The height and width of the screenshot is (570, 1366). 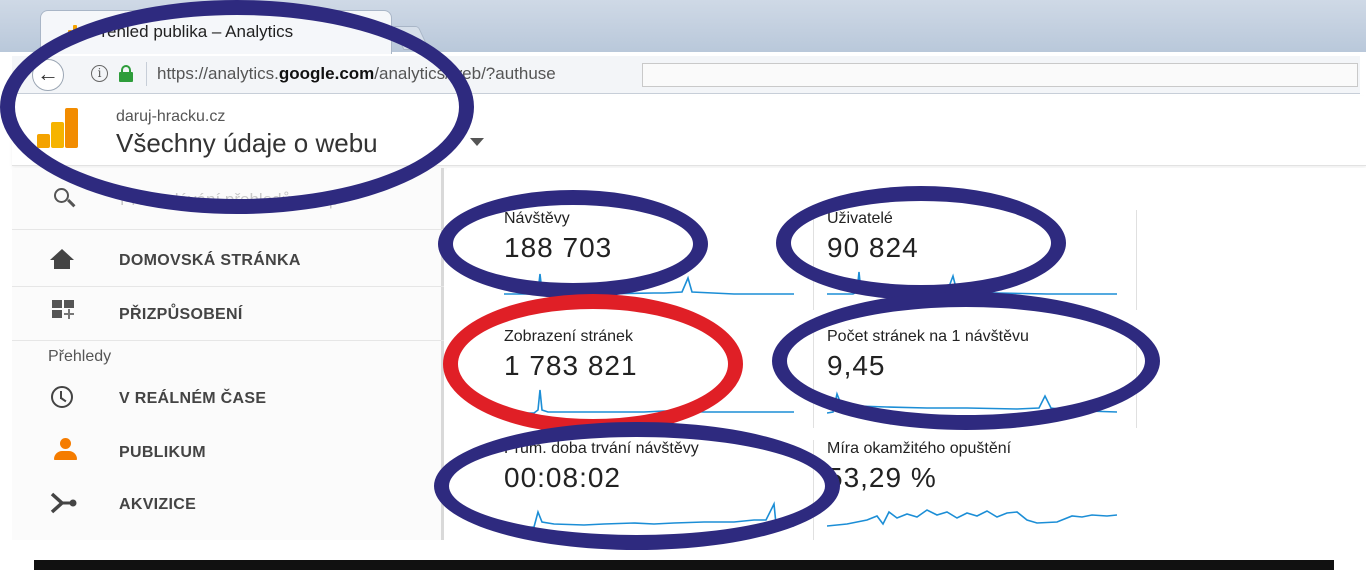 What do you see at coordinates (568, 336) in the screenshot?
I see `metric-label: Zobrazení stránek` at bounding box center [568, 336].